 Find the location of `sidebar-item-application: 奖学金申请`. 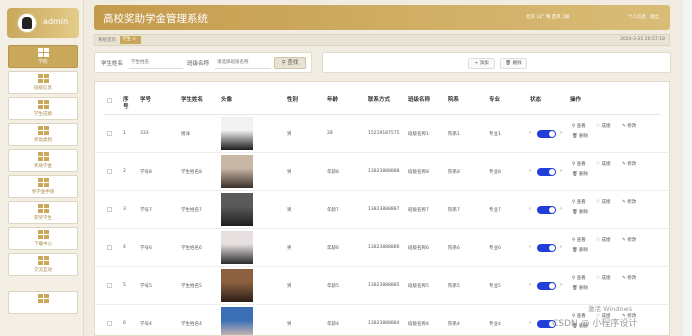

sidebar-item-application: 奖学金申请 is located at coordinates (43, 186).